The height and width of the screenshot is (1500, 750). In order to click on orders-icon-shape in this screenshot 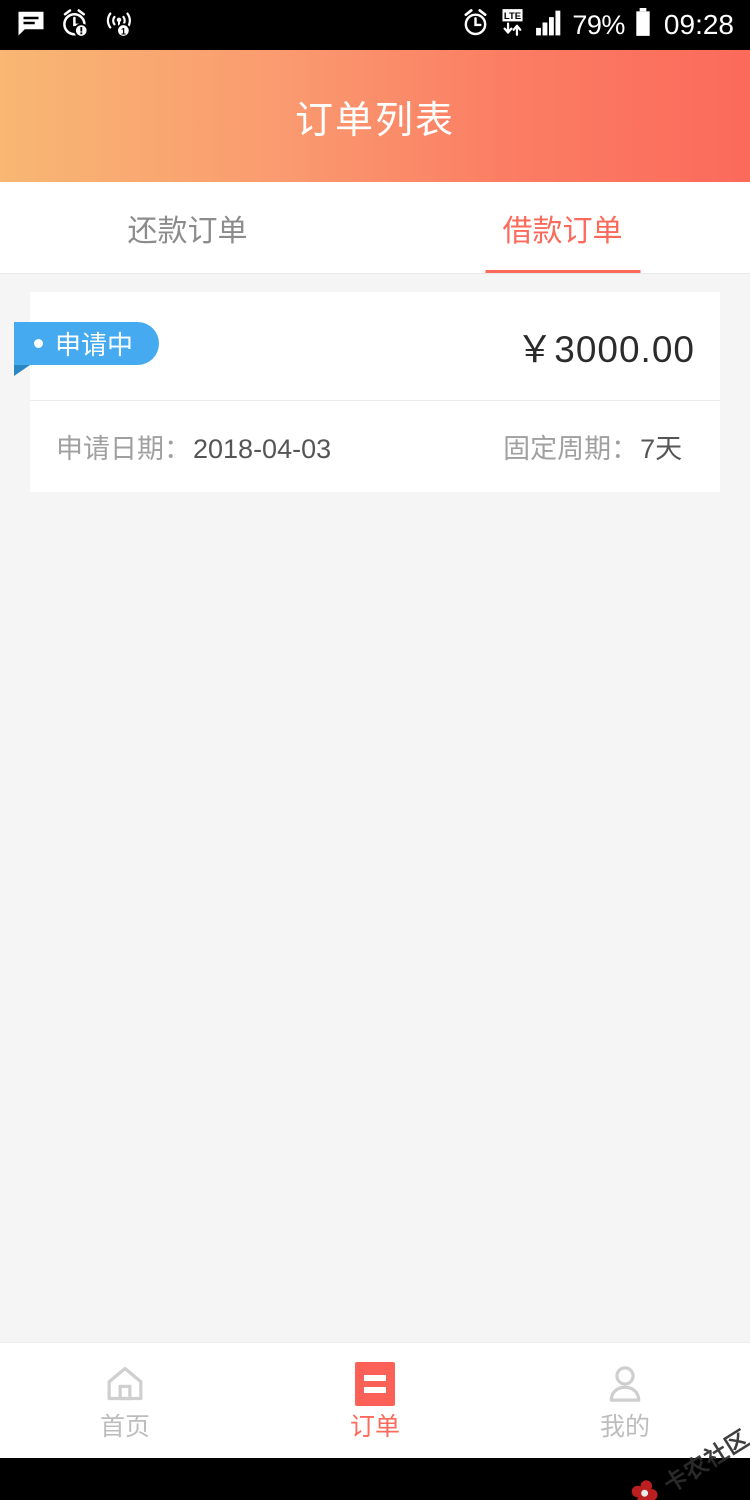, I will do `click(375, 1383)`.